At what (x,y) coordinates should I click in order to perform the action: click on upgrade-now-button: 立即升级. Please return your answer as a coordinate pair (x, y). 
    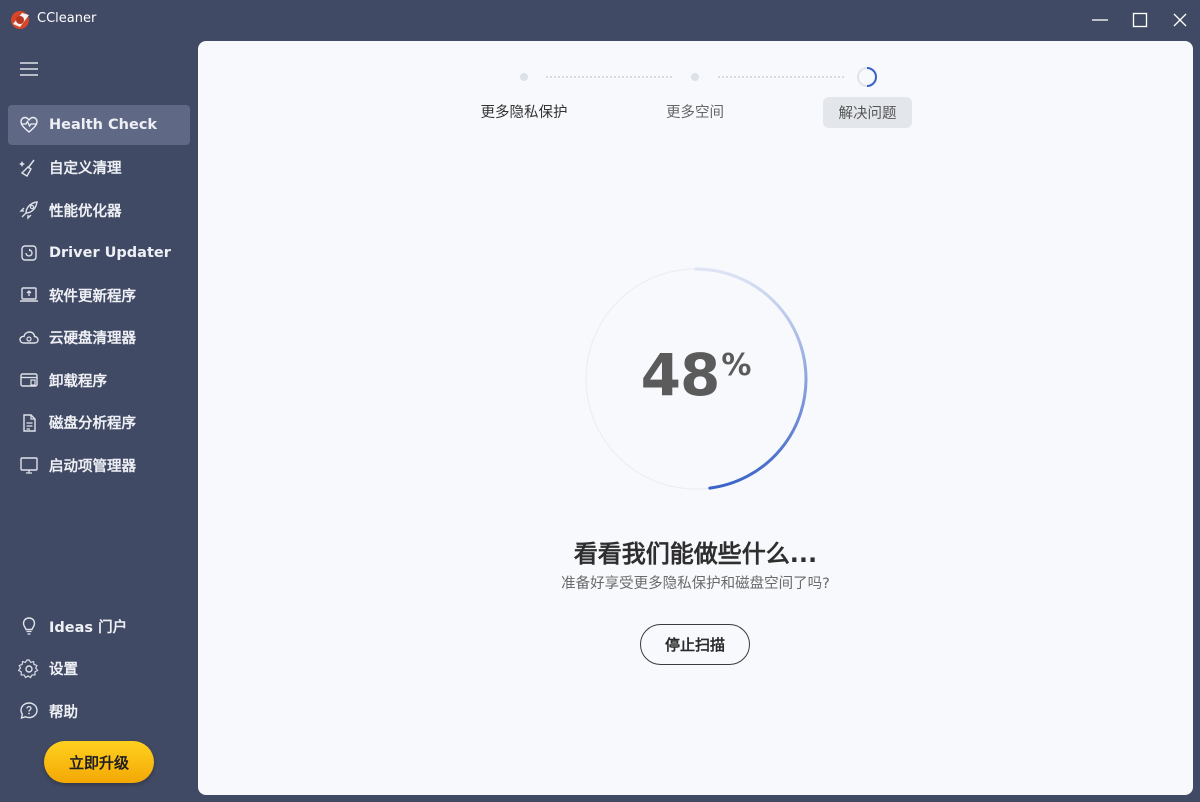
    Looking at the image, I should click on (99, 762).